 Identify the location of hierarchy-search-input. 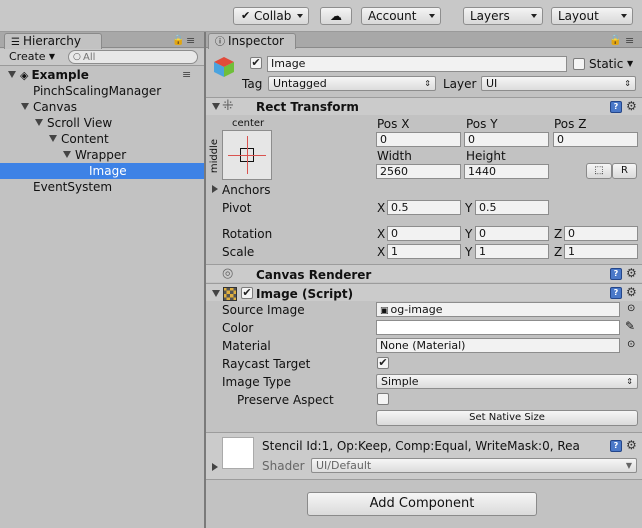
(138, 57).